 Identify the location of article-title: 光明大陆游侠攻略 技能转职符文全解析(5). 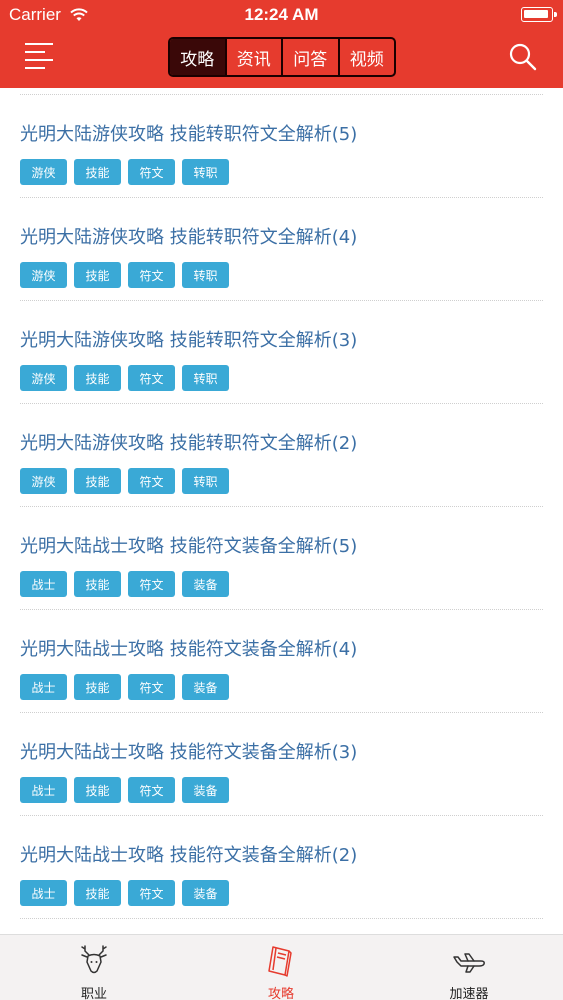
(188, 133).